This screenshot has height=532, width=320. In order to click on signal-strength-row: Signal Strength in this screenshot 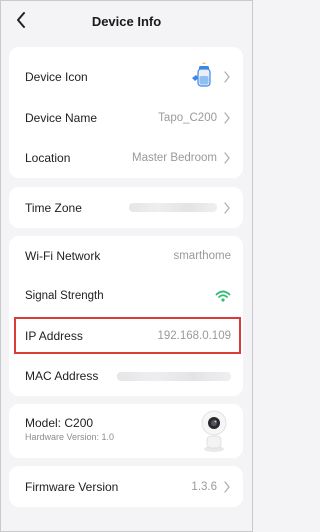, I will do `click(126, 296)`.